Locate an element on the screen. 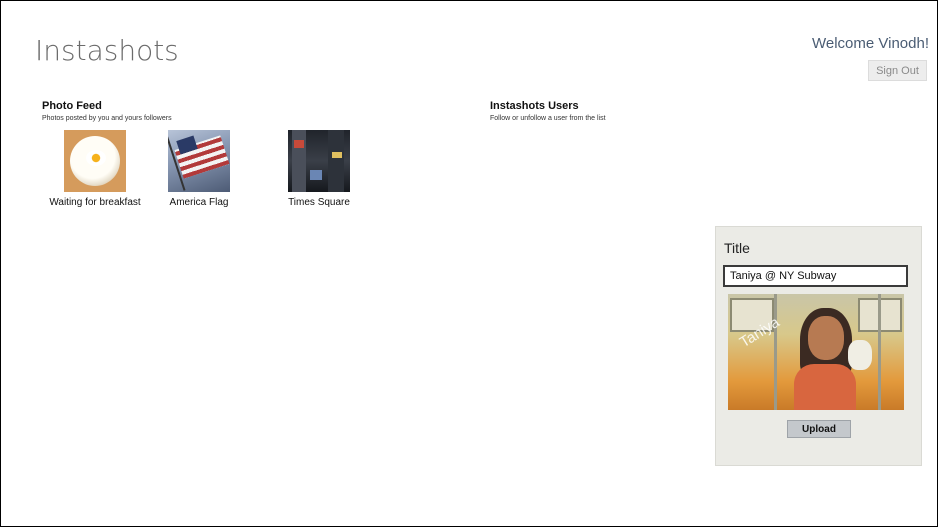 This screenshot has width=938, height=527. photo-item-flag: America Flag is located at coordinates (199, 169).